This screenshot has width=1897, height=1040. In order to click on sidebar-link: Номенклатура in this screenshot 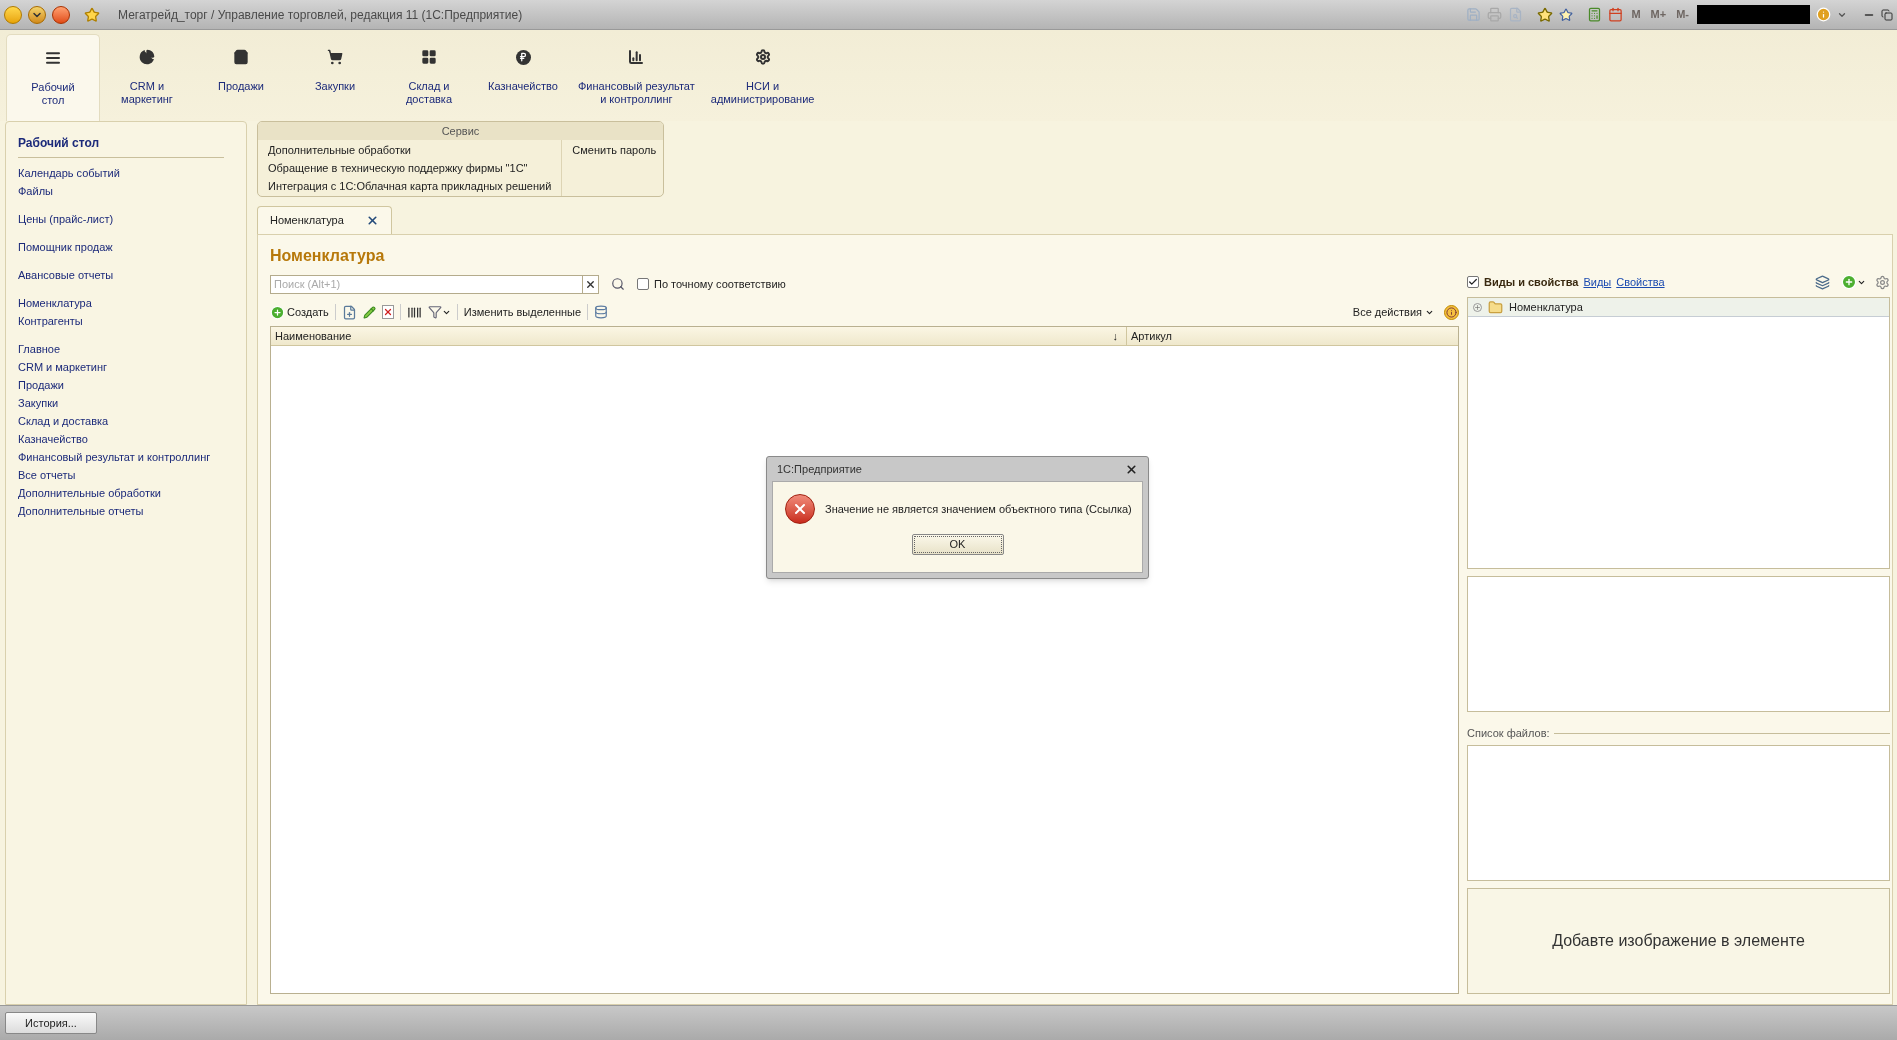, I will do `click(55, 303)`.